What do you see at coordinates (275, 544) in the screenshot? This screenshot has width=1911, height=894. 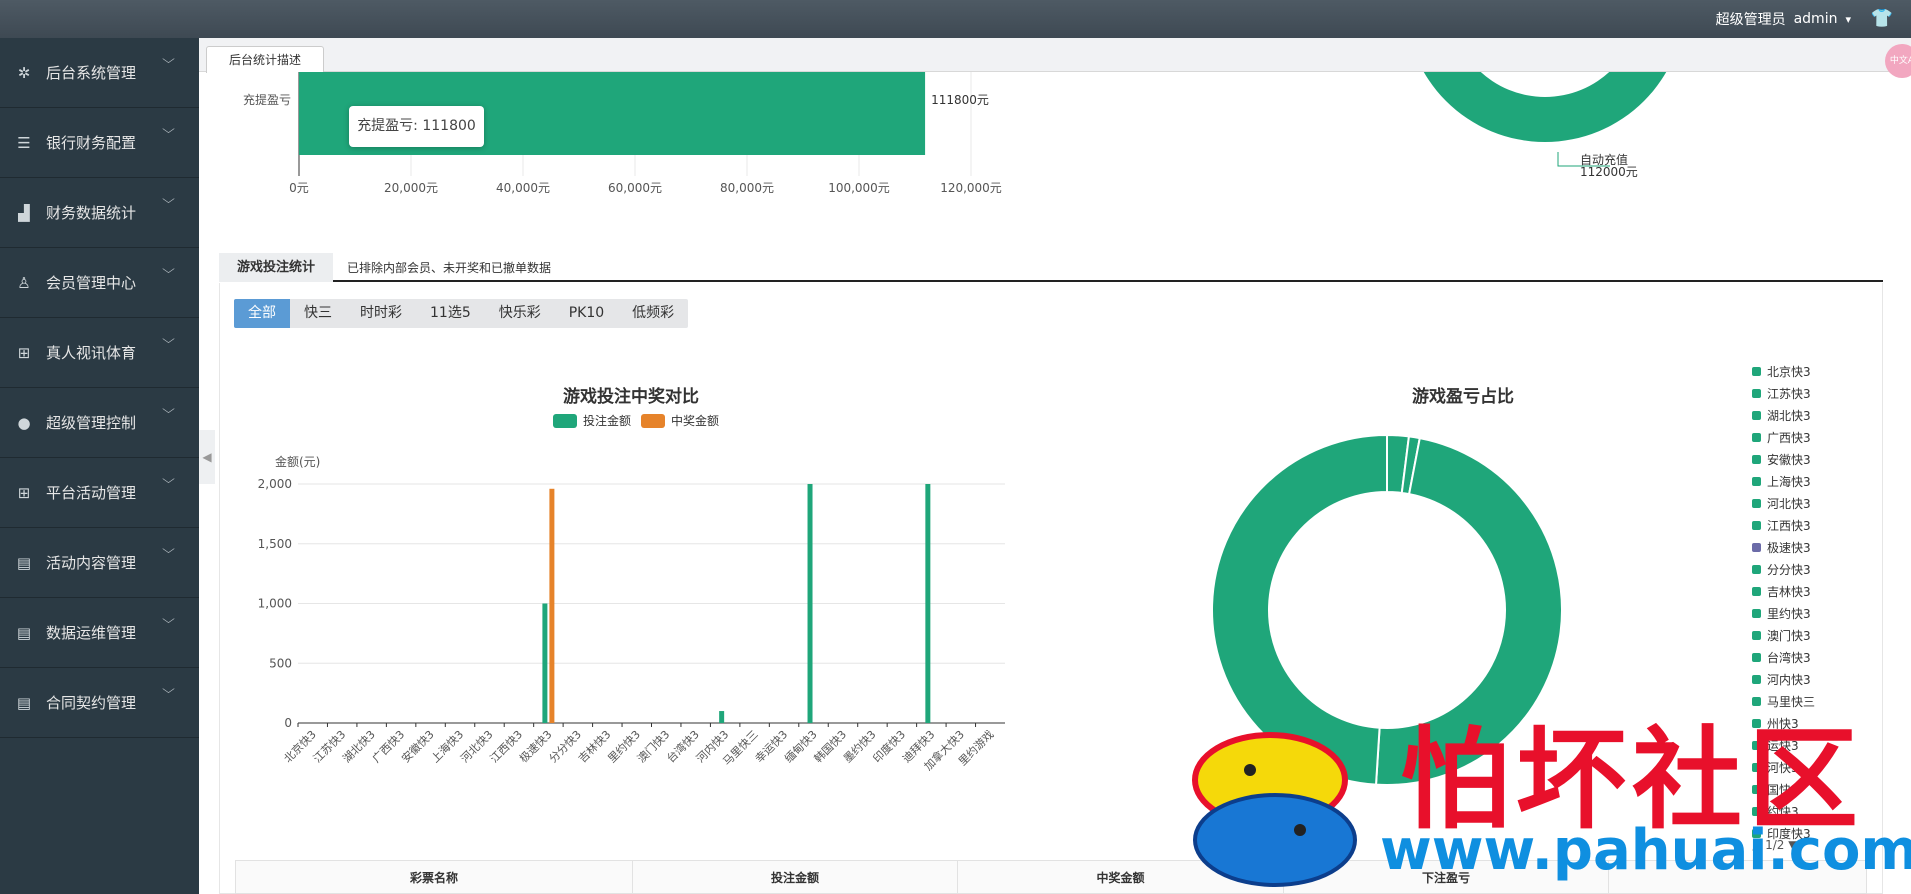 I see `y-tick-label: 1,500` at bounding box center [275, 544].